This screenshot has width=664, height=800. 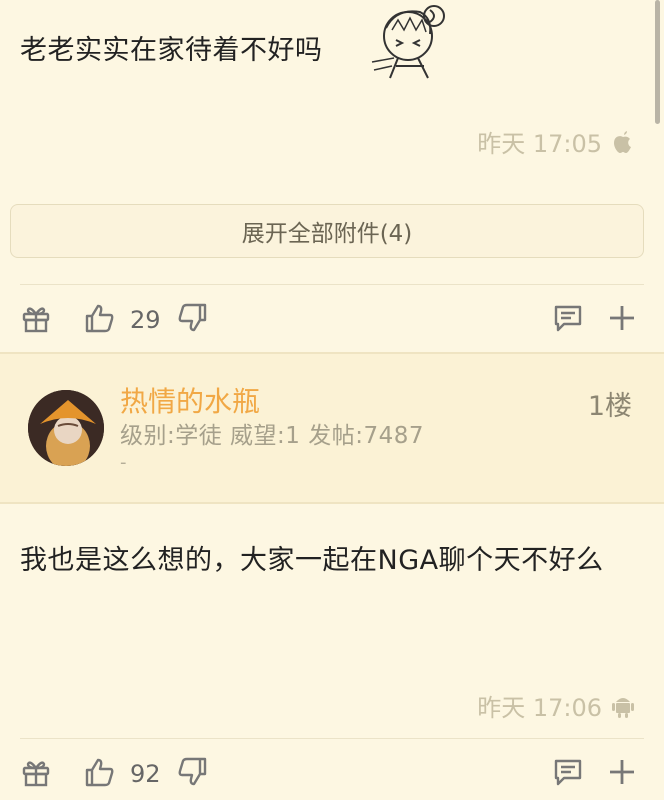 What do you see at coordinates (145, 320) in the screenshot?
I see `like-count: 29` at bounding box center [145, 320].